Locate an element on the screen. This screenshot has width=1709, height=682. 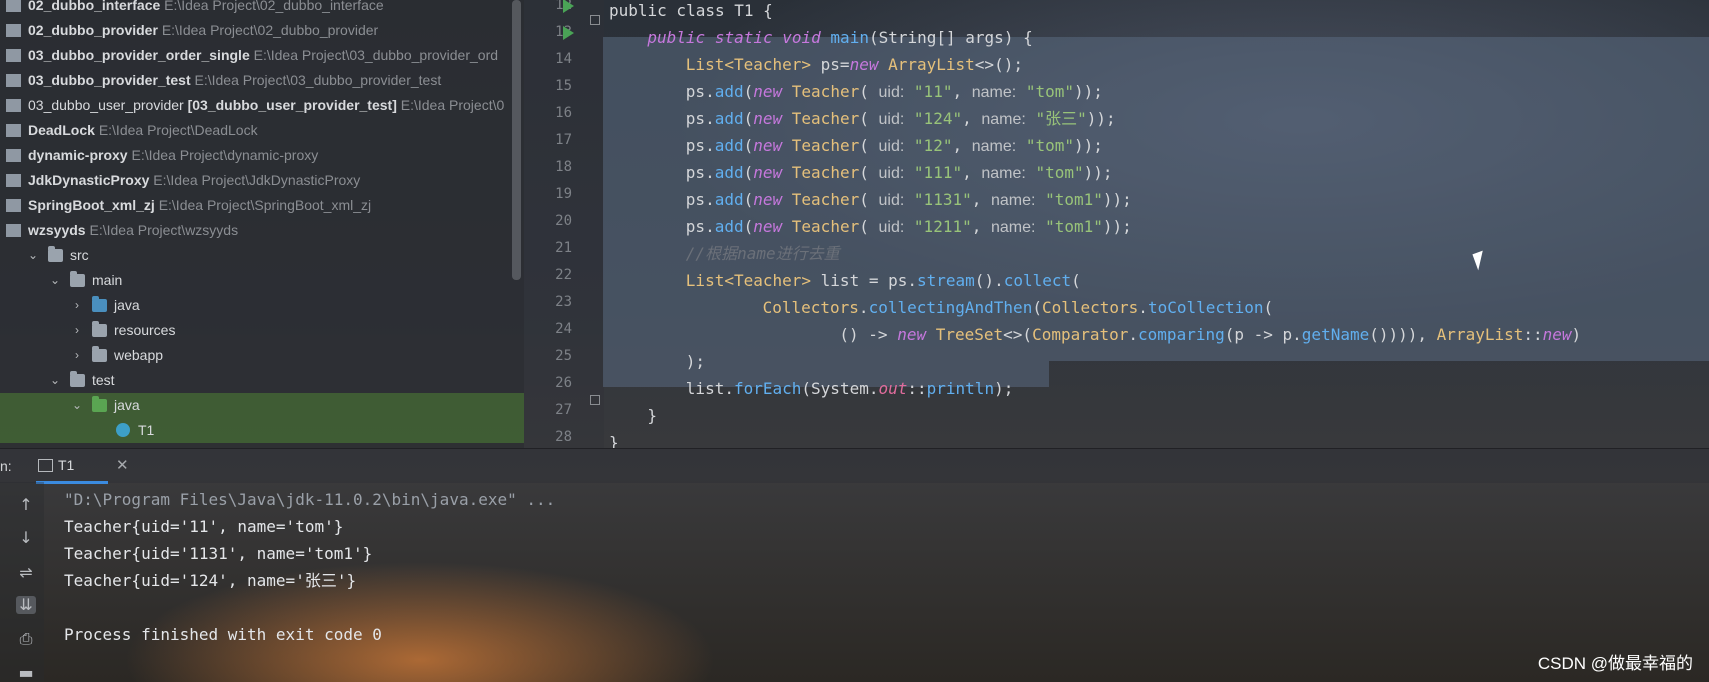
run-tool-header: n: T1 ✕ is located at coordinates (854, 466).